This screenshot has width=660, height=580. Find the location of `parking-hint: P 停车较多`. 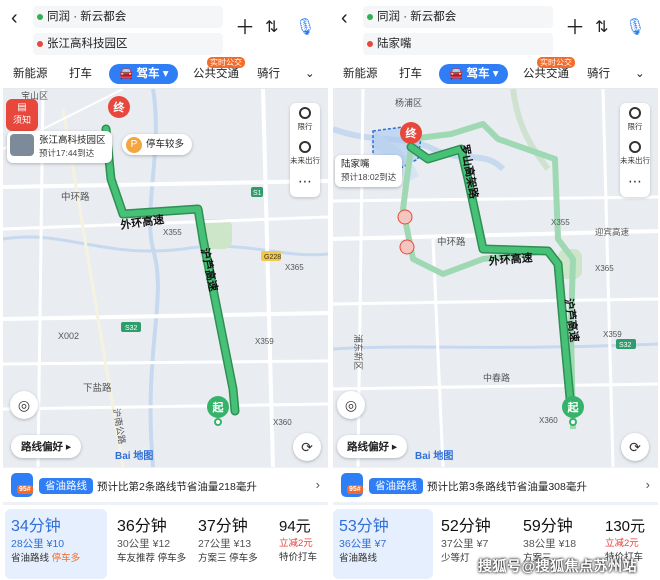

parking-hint: P 停车较多 is located at coordinates (157, 144).